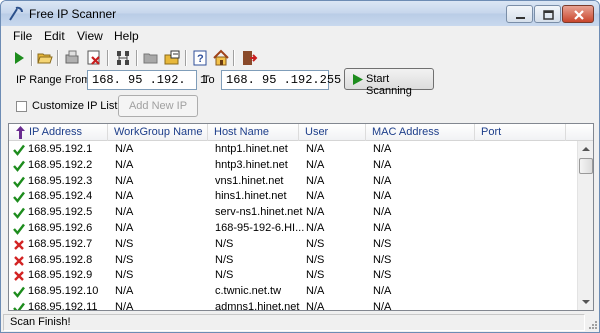 The height and width of the screenshot is (333, 600). Describe the element at coordinates (253, 132) in the screenshot. I see `column-header-host-name: Host Name` at that location.